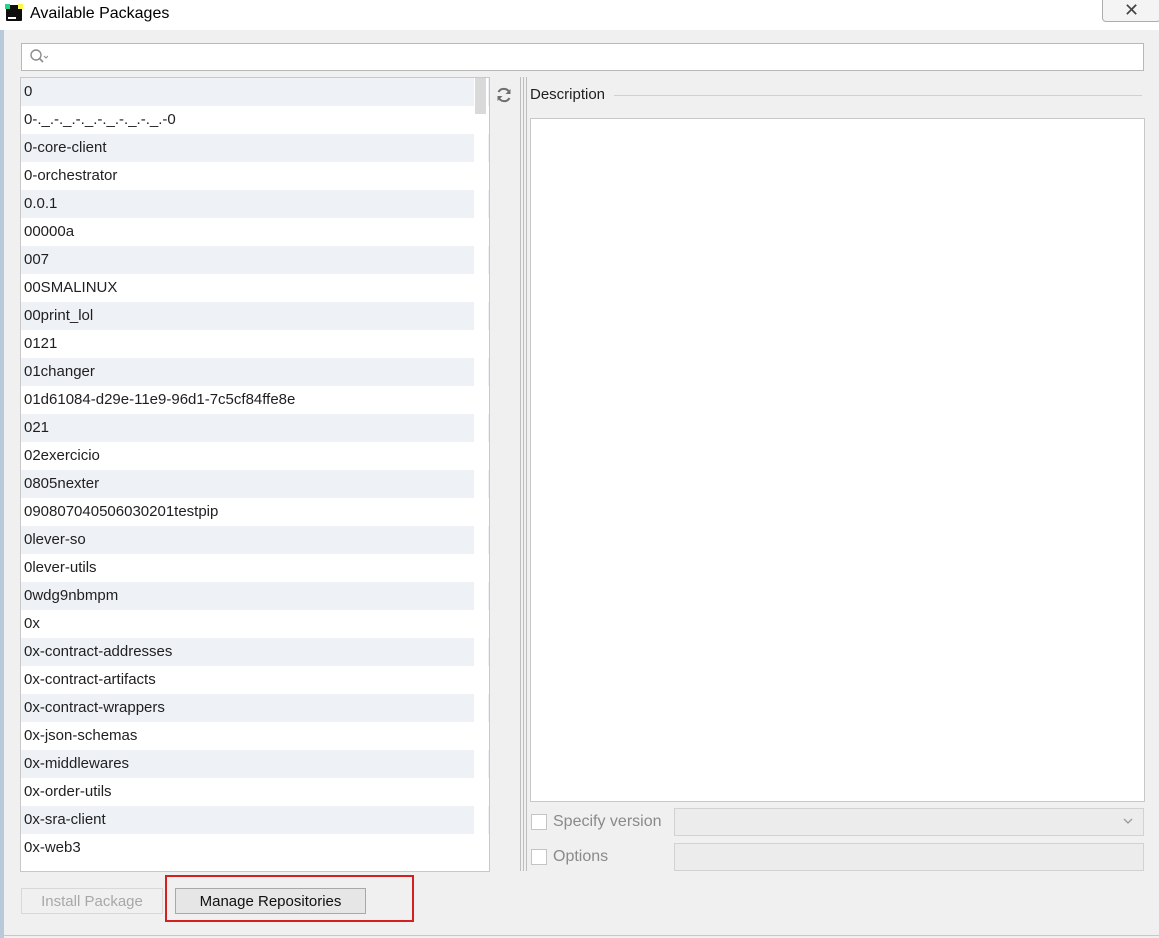 Image resolution: width=1159 pixels, height=938 pixels. What do you see at coordinates (255, 596) in the screenshot?
I see `package-row: 0wdg9nbmpm` at bounding box center [255, 596].